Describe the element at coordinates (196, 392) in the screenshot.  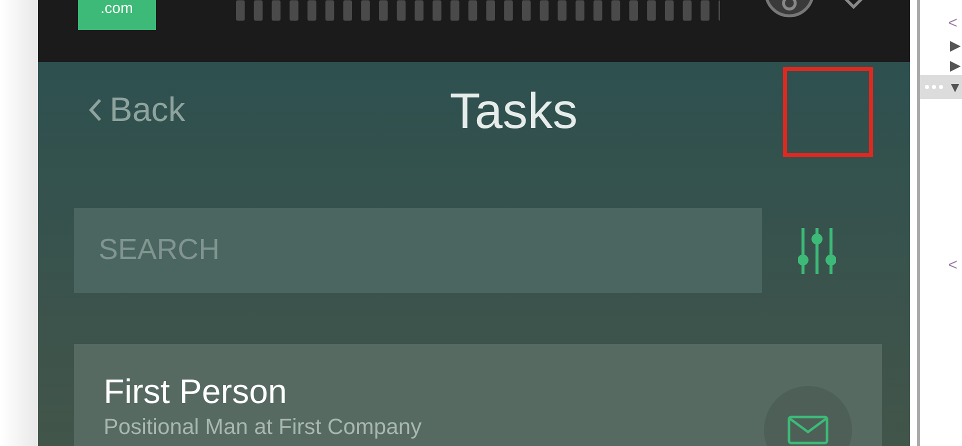
I see `contact-name: First Person` at that location.